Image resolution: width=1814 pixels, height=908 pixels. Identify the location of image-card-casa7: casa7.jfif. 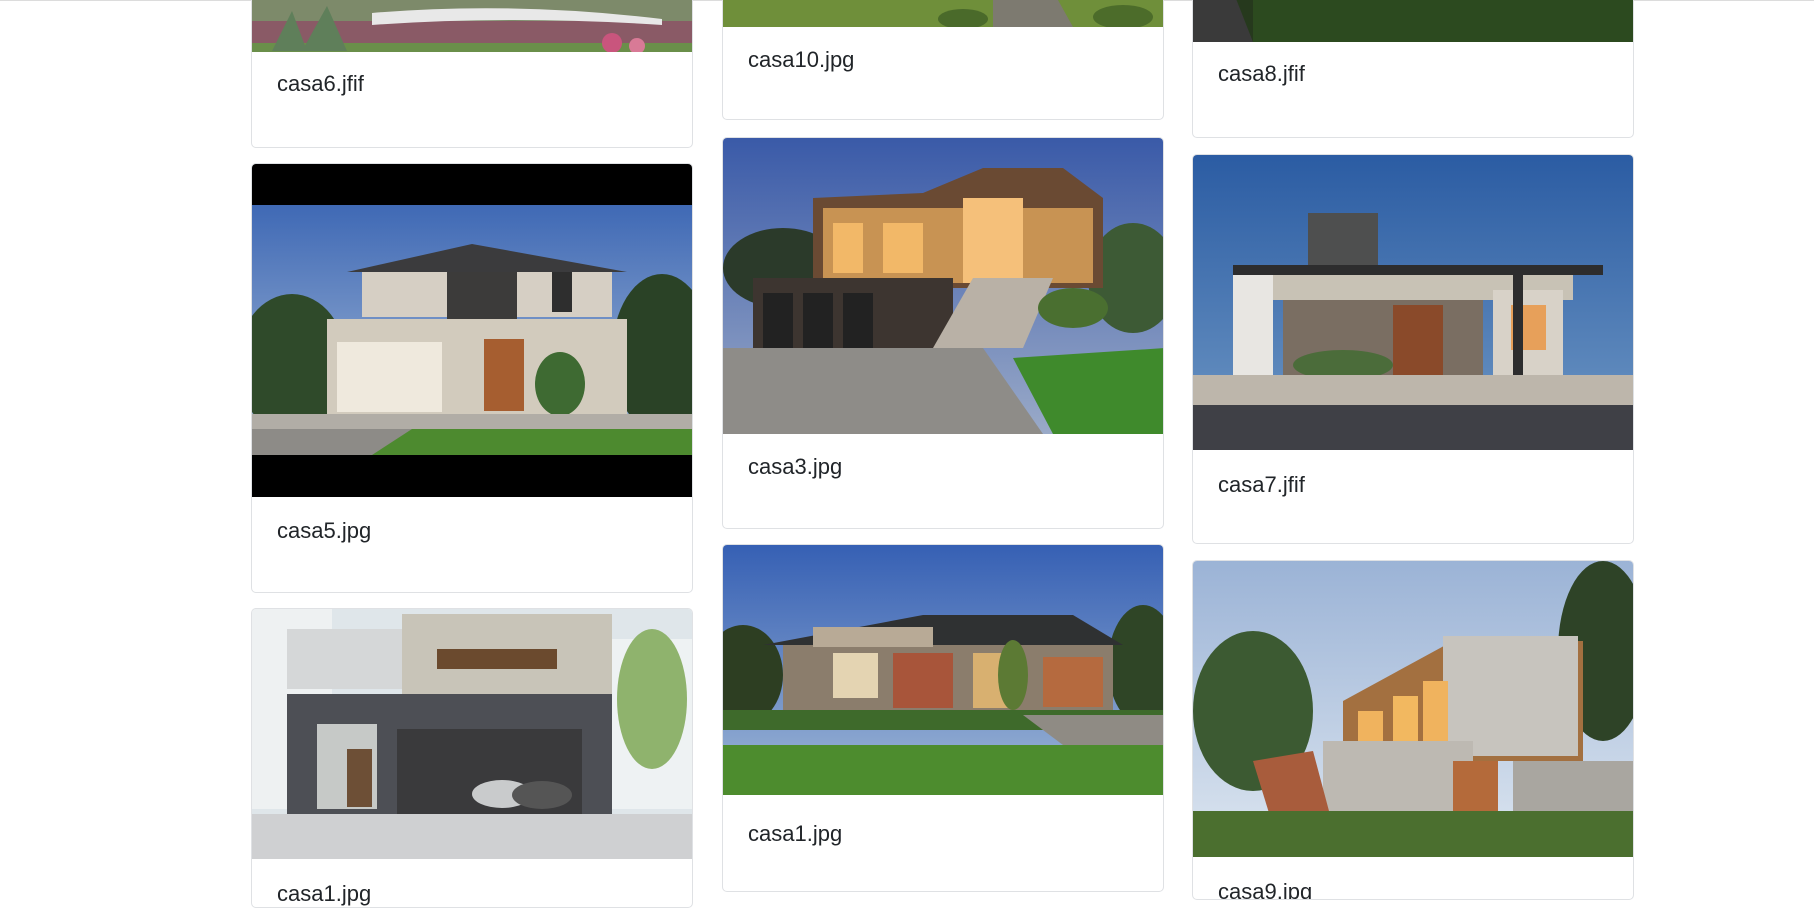
(1413, 349).